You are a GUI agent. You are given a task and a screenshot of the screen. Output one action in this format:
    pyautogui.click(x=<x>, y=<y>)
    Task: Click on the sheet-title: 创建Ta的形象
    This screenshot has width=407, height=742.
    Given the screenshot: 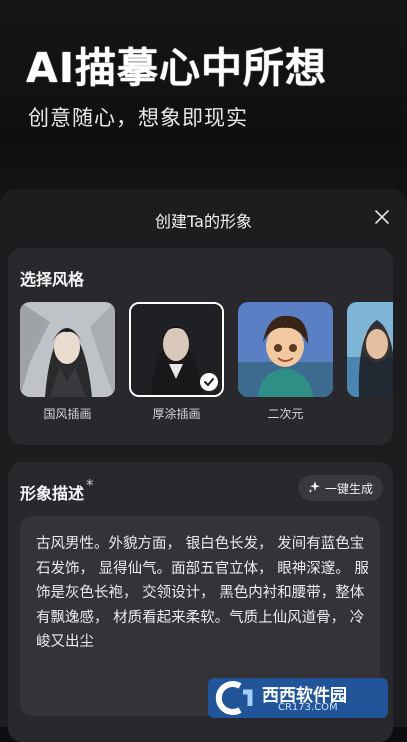 What is the action you would take?
    pyautogui.click(x=203, y=221)
    